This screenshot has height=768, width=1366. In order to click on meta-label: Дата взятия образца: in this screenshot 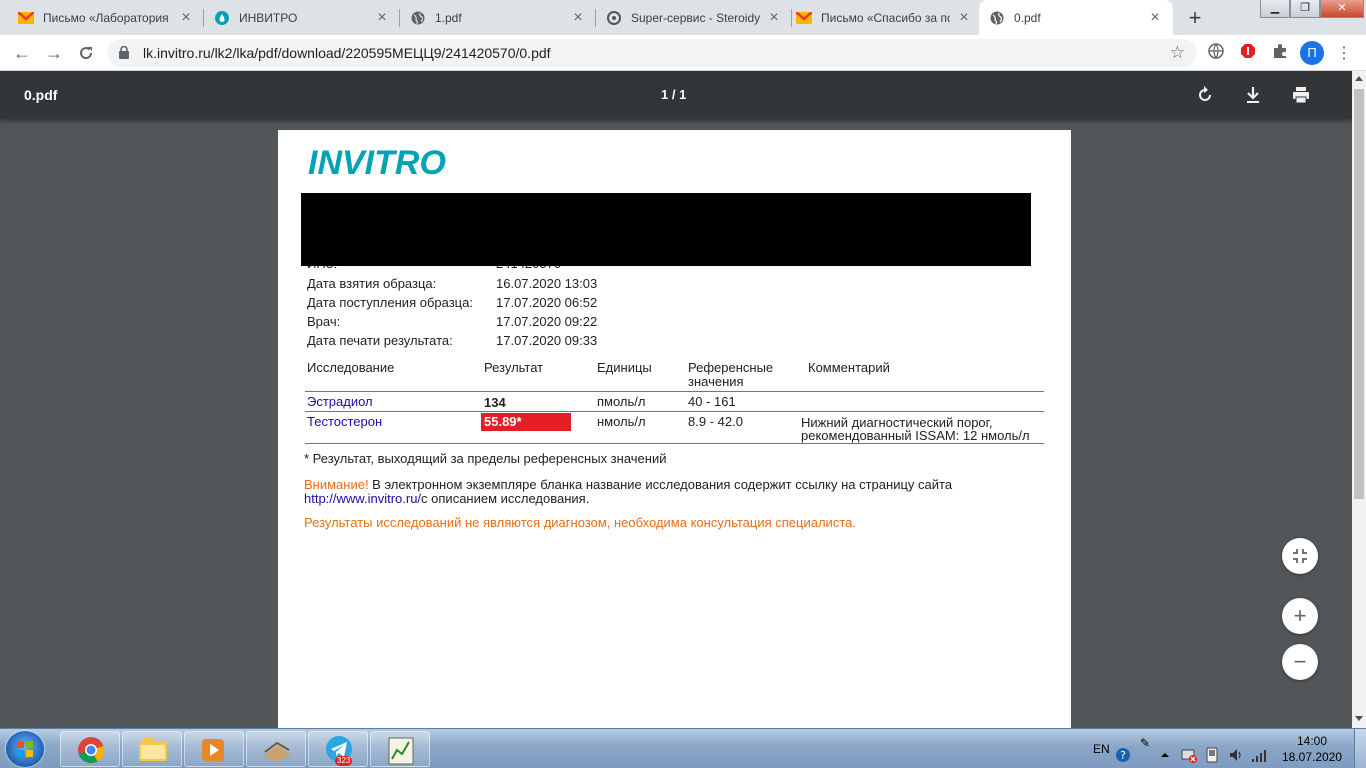, I will do `click(372, 283)`.